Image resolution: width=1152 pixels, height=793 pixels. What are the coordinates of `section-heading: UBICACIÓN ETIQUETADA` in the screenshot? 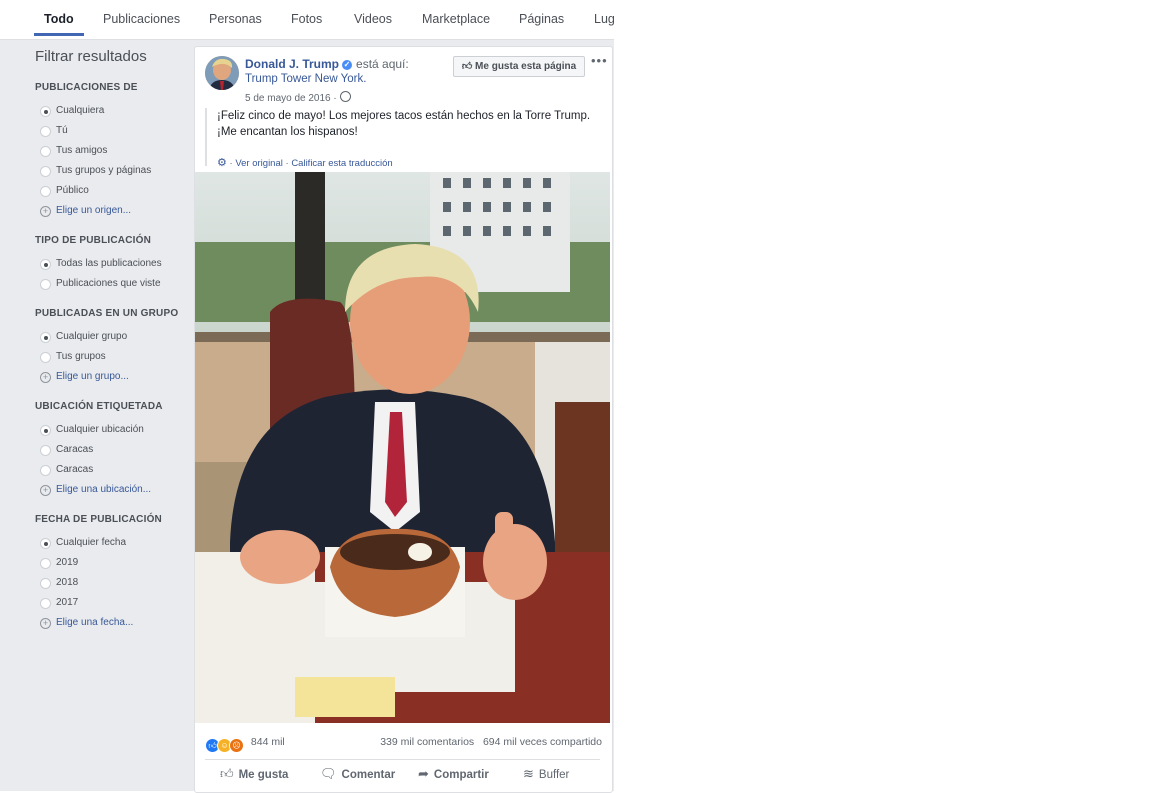 It's located at (99, 406).